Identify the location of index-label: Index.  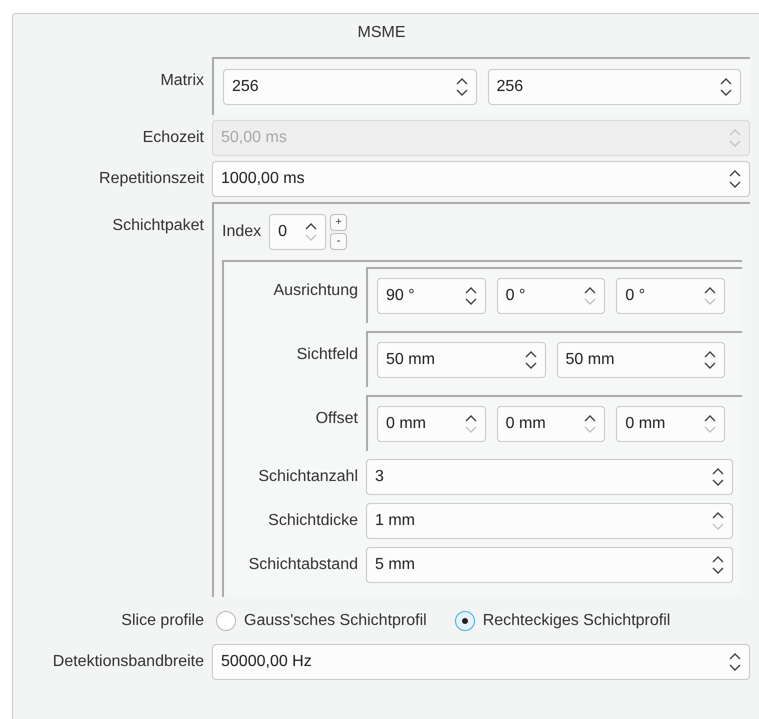
(242, 232).